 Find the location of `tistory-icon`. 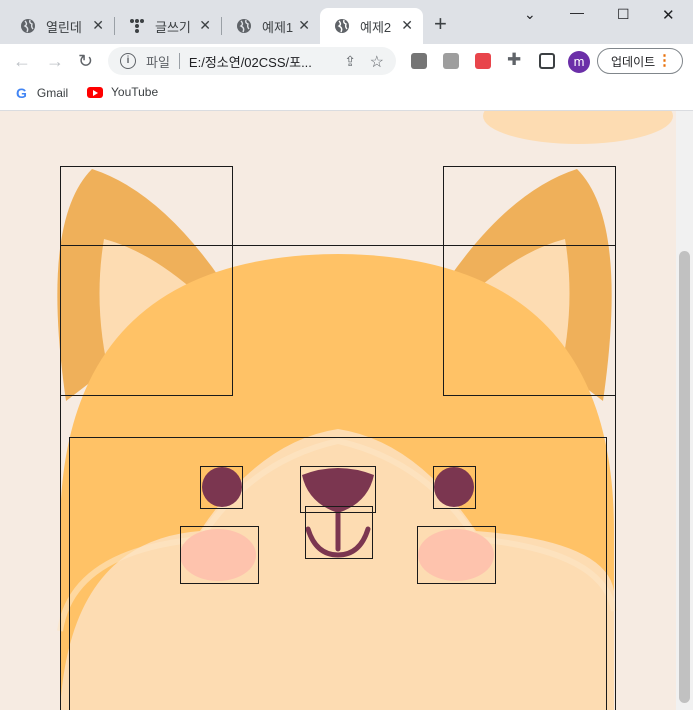

tistory-icon is located at coordinates (137, 26).